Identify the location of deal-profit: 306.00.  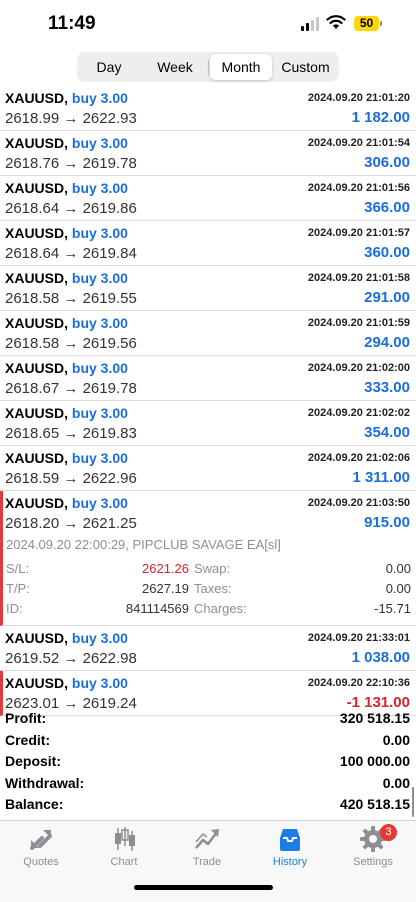
(387, 162).